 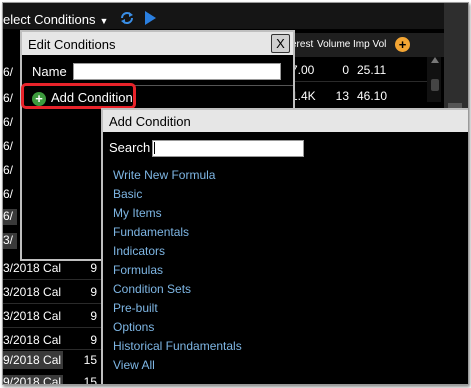 What do you see at coordinates (135, 308) in the screenshot?
I see `menu-item-pre-built: Pre-built` at bounding box center [135, 308].